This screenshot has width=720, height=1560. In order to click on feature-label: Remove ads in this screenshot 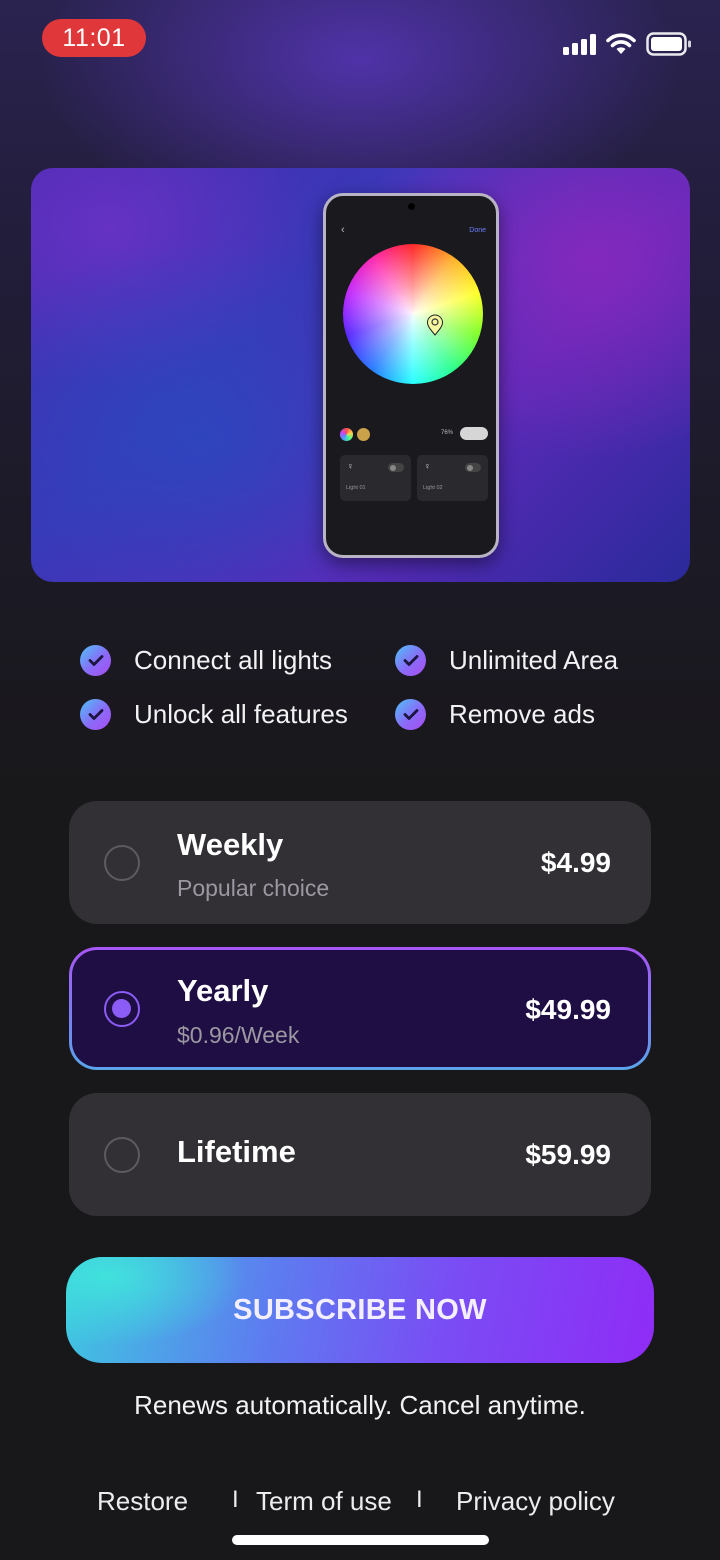, I will do `click(522, 713)`.